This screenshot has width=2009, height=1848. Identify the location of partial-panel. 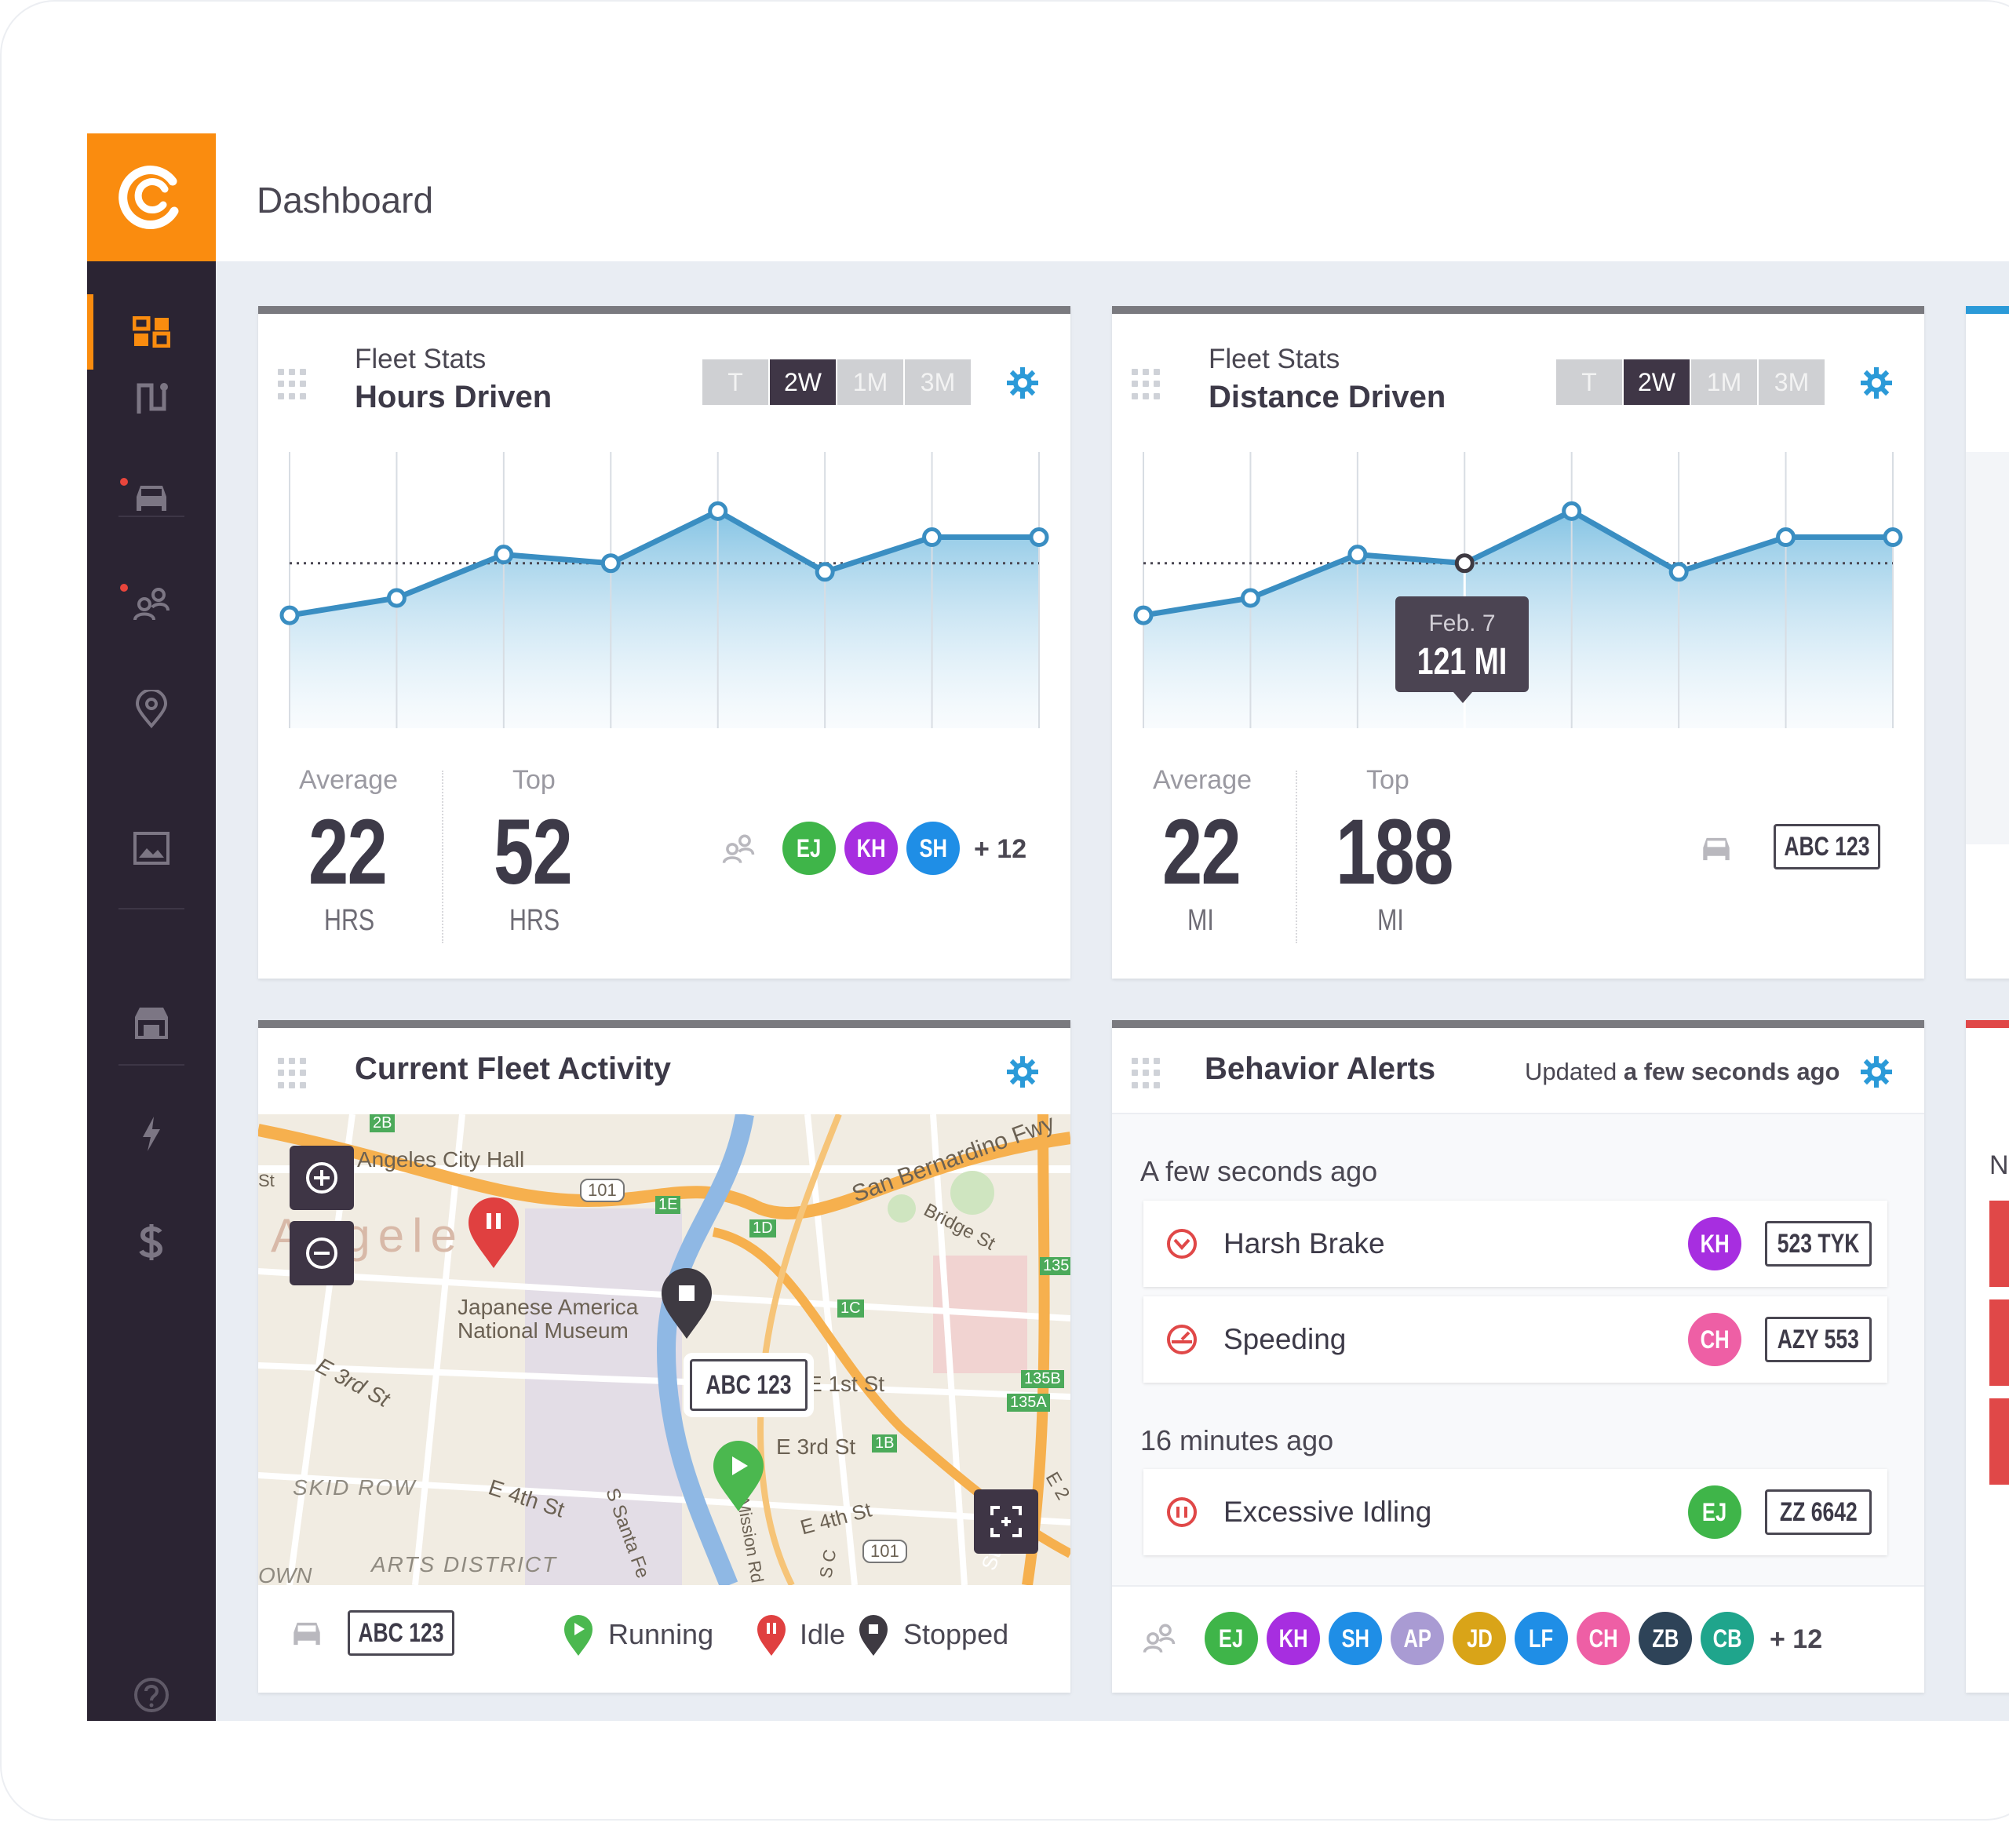
(1987, 648).